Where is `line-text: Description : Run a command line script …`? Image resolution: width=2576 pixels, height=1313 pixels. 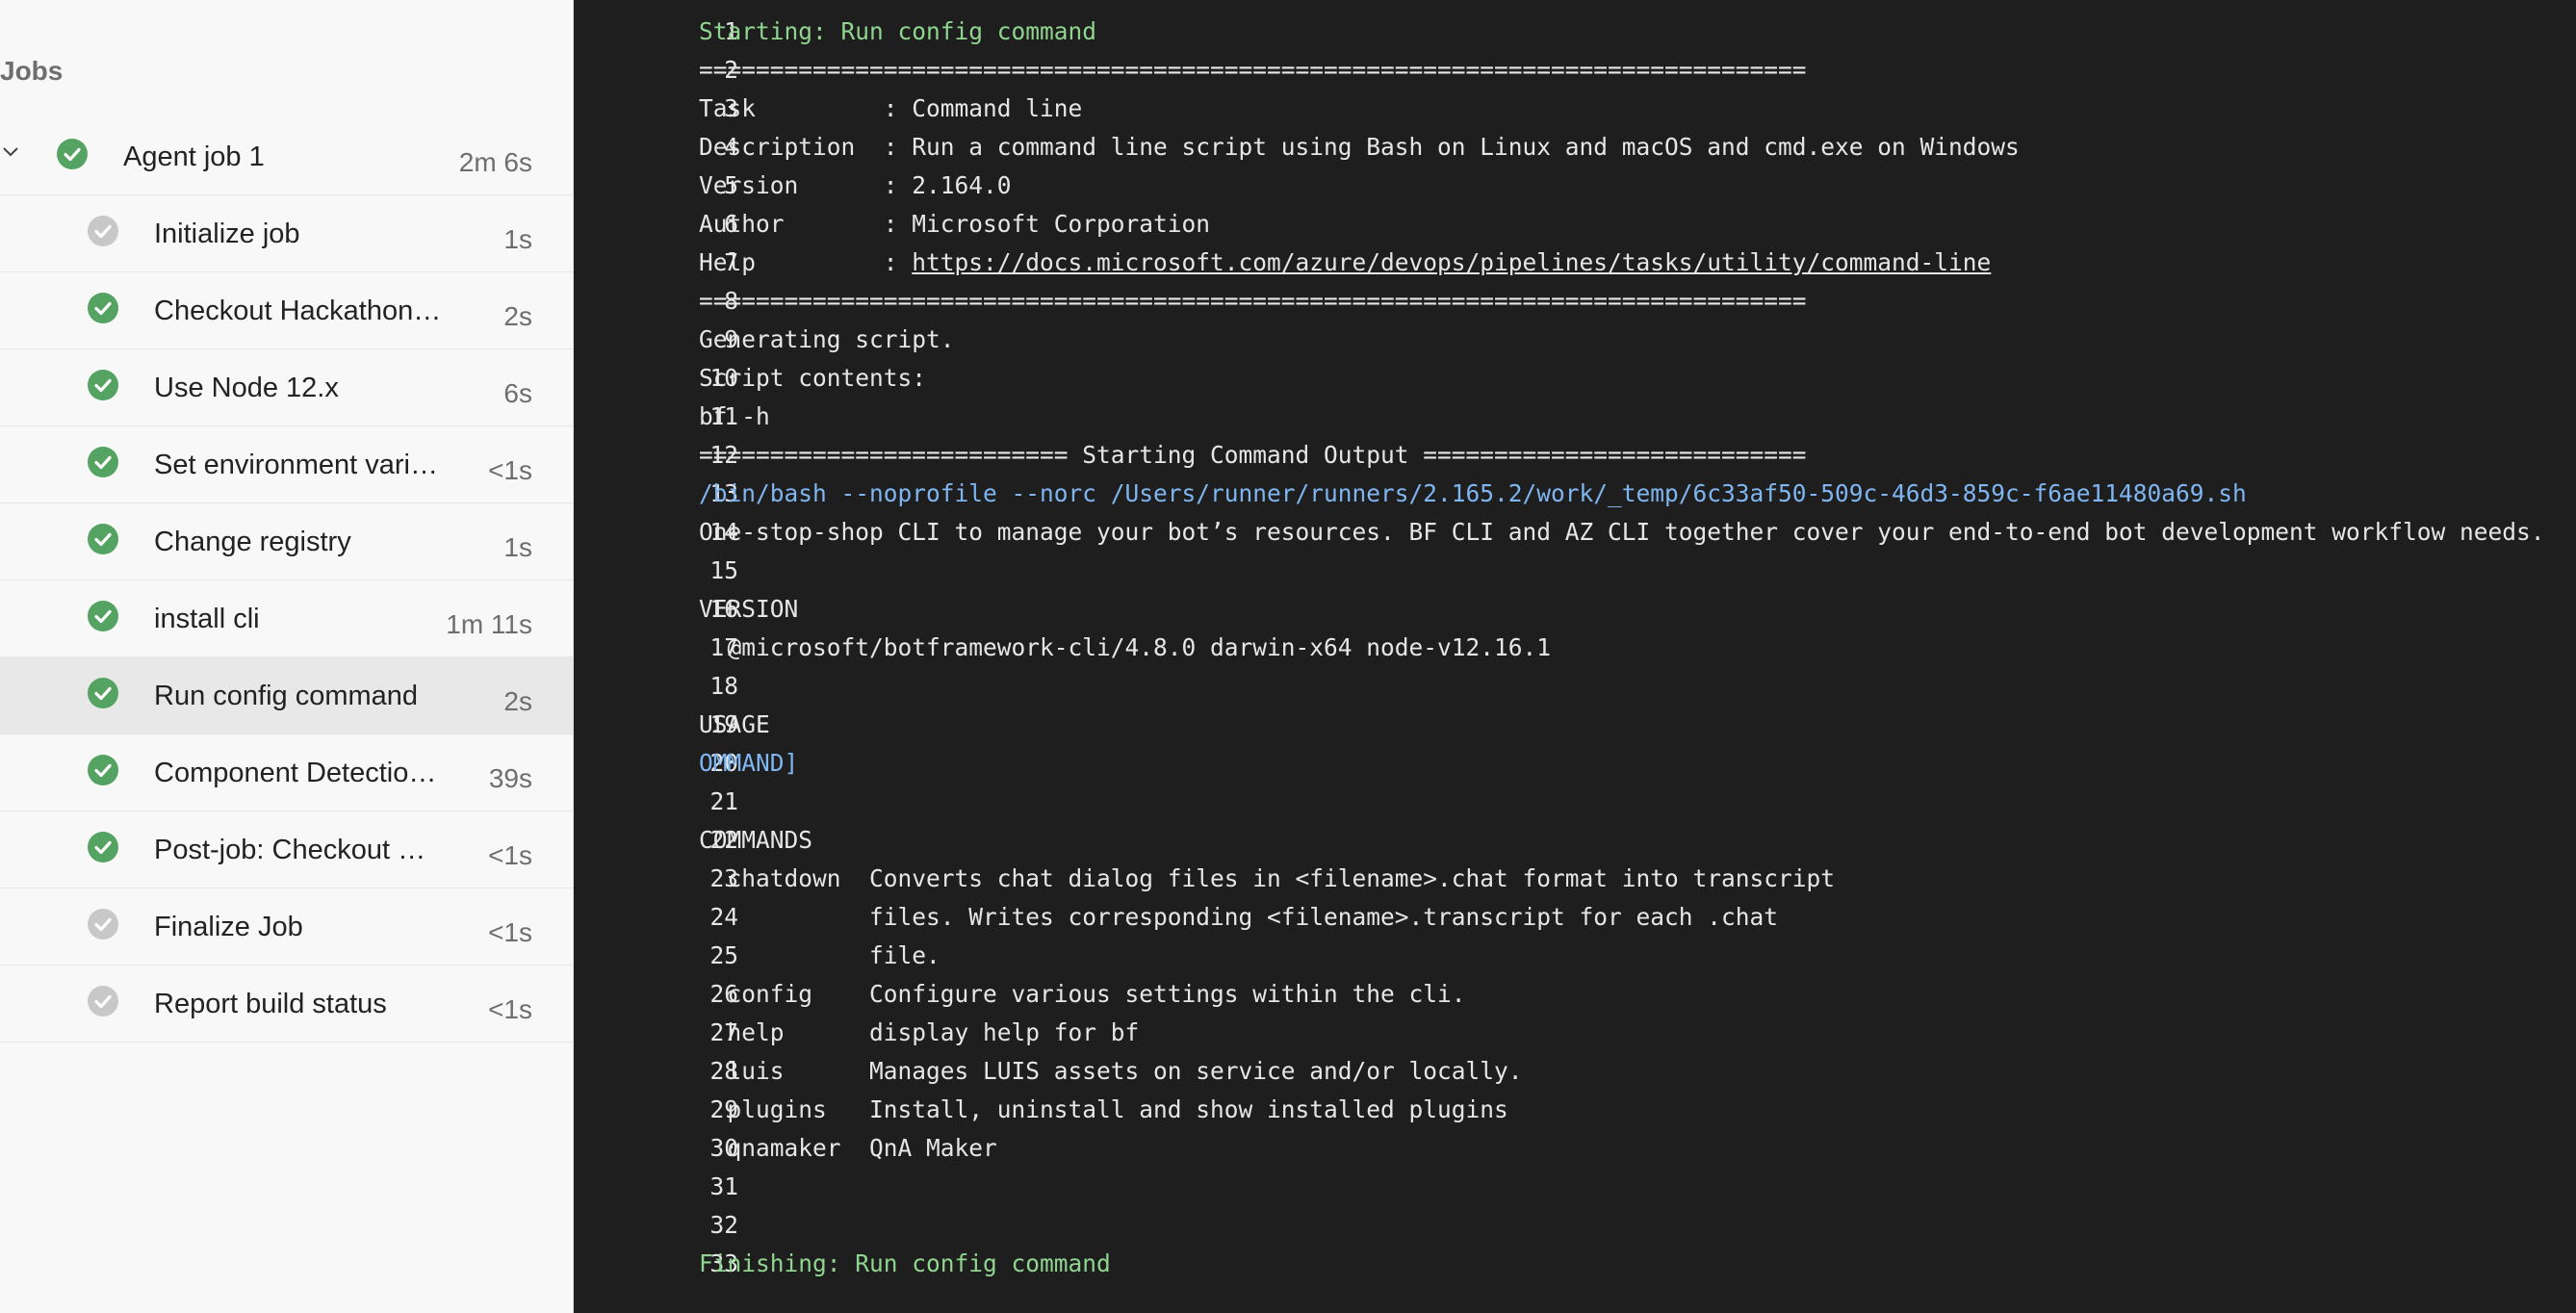
line-text: Description : Run a command line script … is located at coordinates (1359, 147).